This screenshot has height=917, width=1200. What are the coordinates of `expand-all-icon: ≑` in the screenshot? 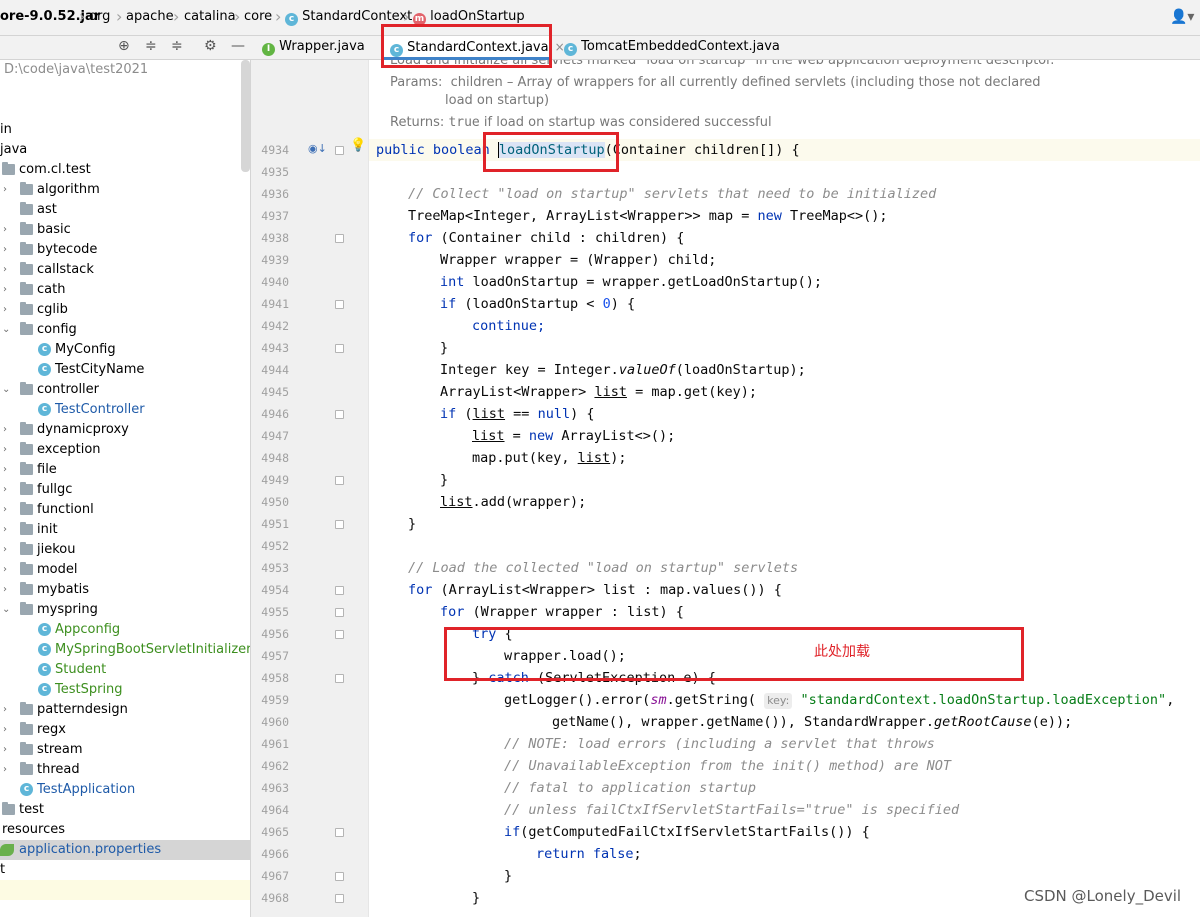 It's located at (151, 46).